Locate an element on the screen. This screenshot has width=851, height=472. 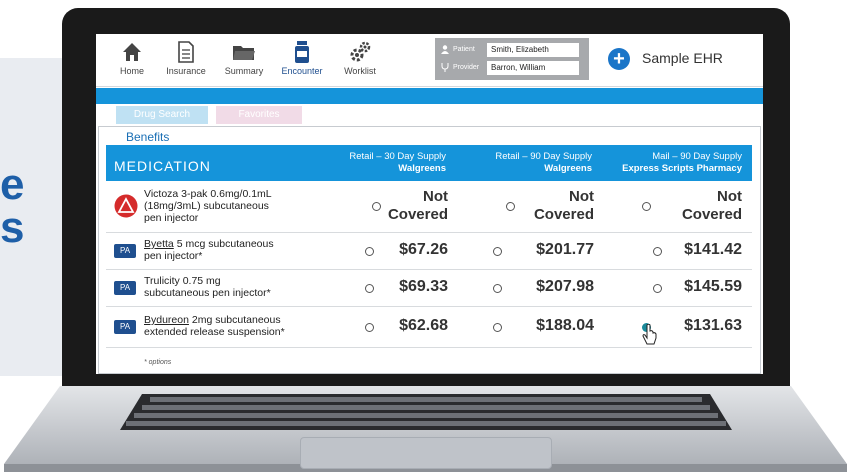
patient-field: Smith, Elizabeth is located at coordinates (533, 50).